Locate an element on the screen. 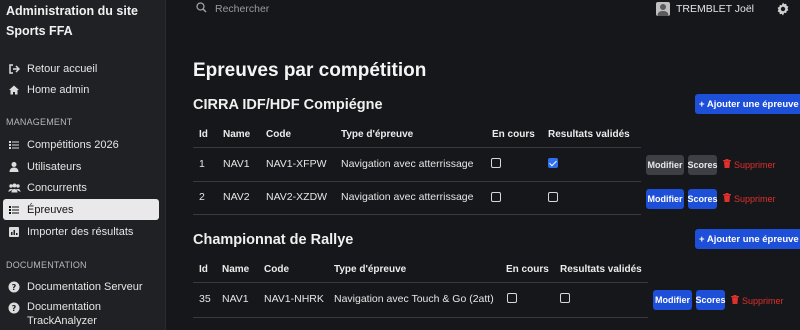 The image size is (800, 330). user-menu: TREMBLET Joël is located at coordinates (705, 9).